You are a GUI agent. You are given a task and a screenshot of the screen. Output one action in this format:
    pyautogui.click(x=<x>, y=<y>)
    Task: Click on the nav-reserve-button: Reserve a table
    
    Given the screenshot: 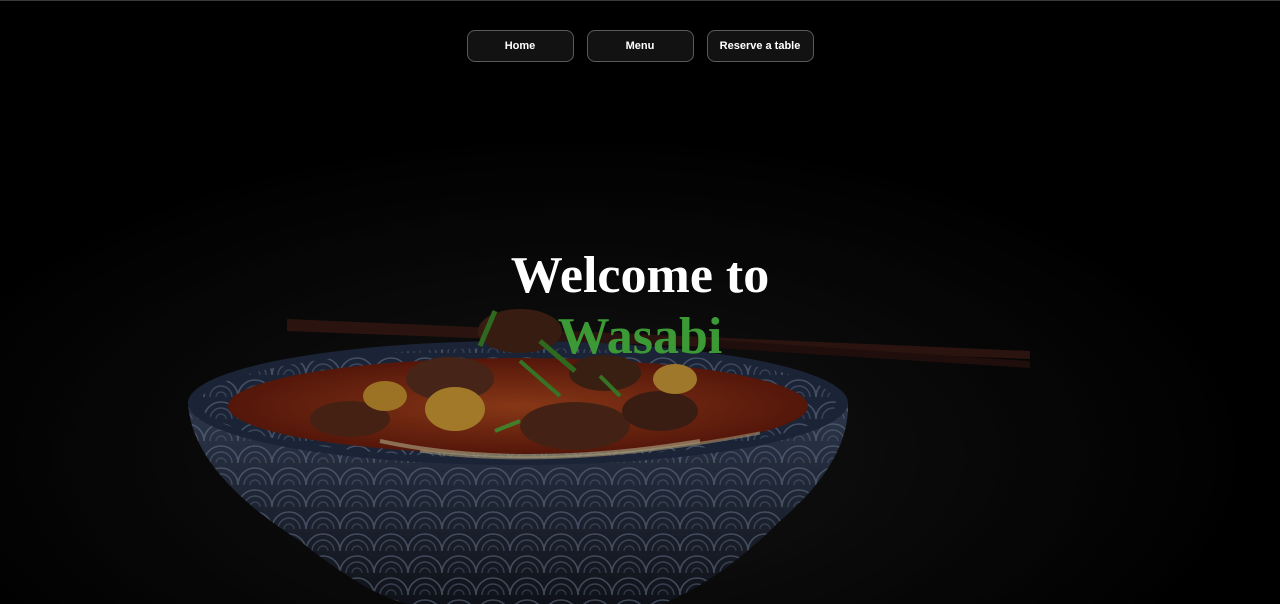 What is the action you would take?
    pyautogui.click(x=760, y=46)
    